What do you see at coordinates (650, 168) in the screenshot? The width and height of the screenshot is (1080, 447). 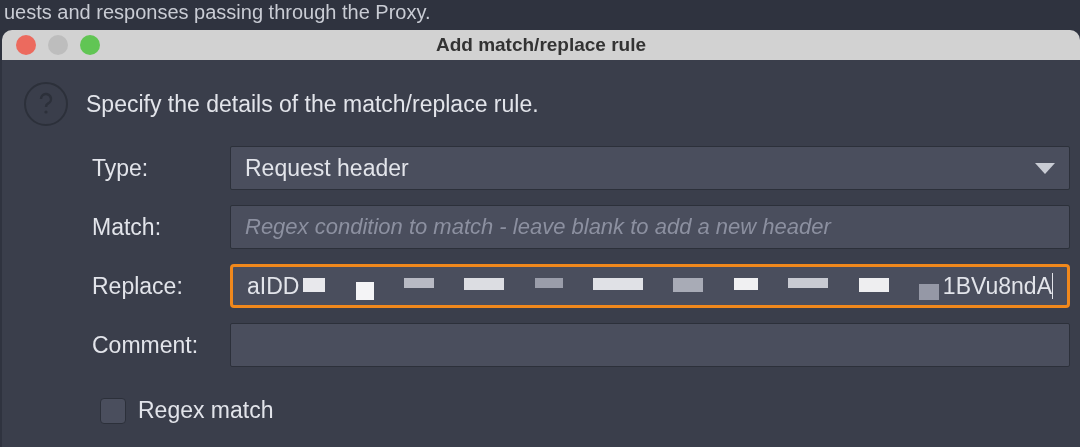 I see `type-dropdown: Request header` at bounding box center [650, 168].